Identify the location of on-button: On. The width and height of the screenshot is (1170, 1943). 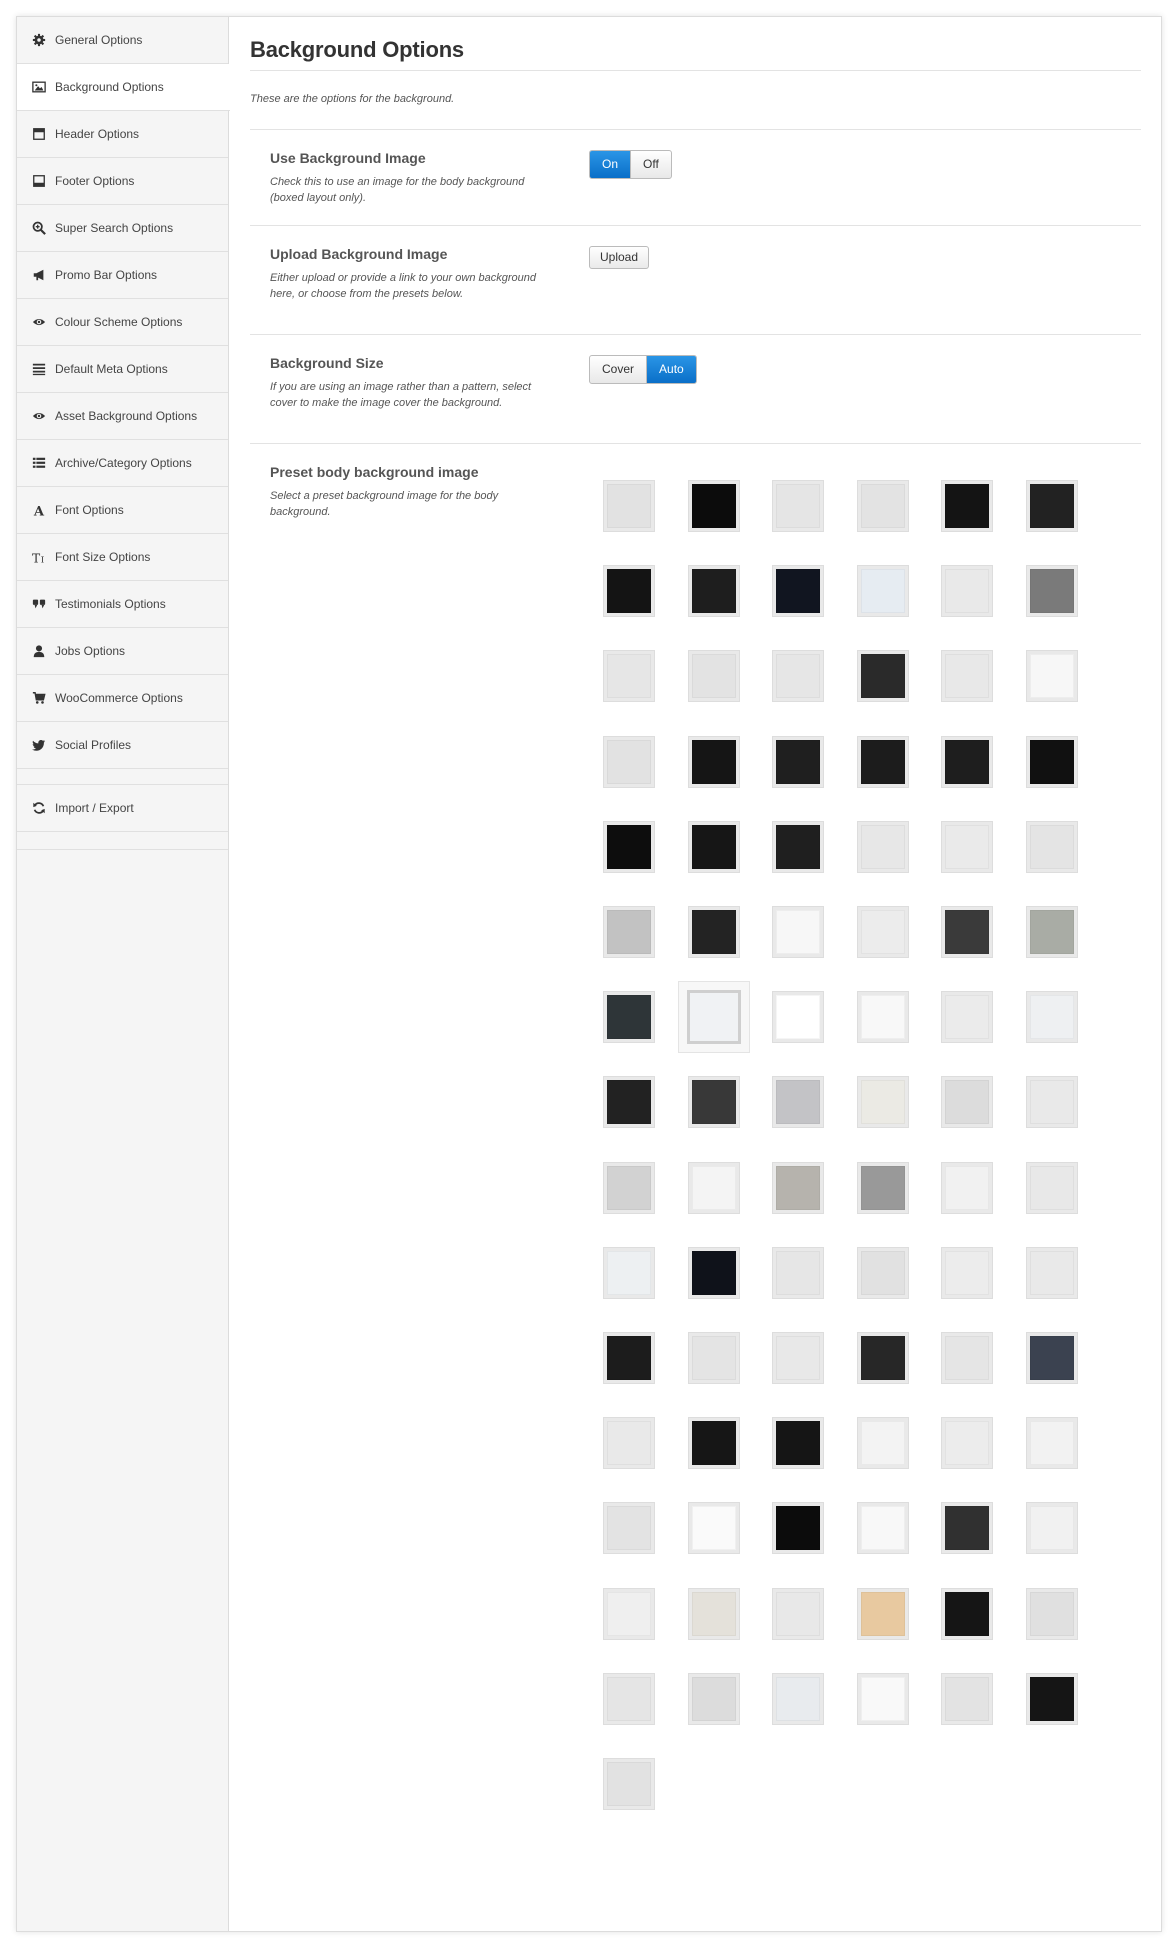
(610, 164).